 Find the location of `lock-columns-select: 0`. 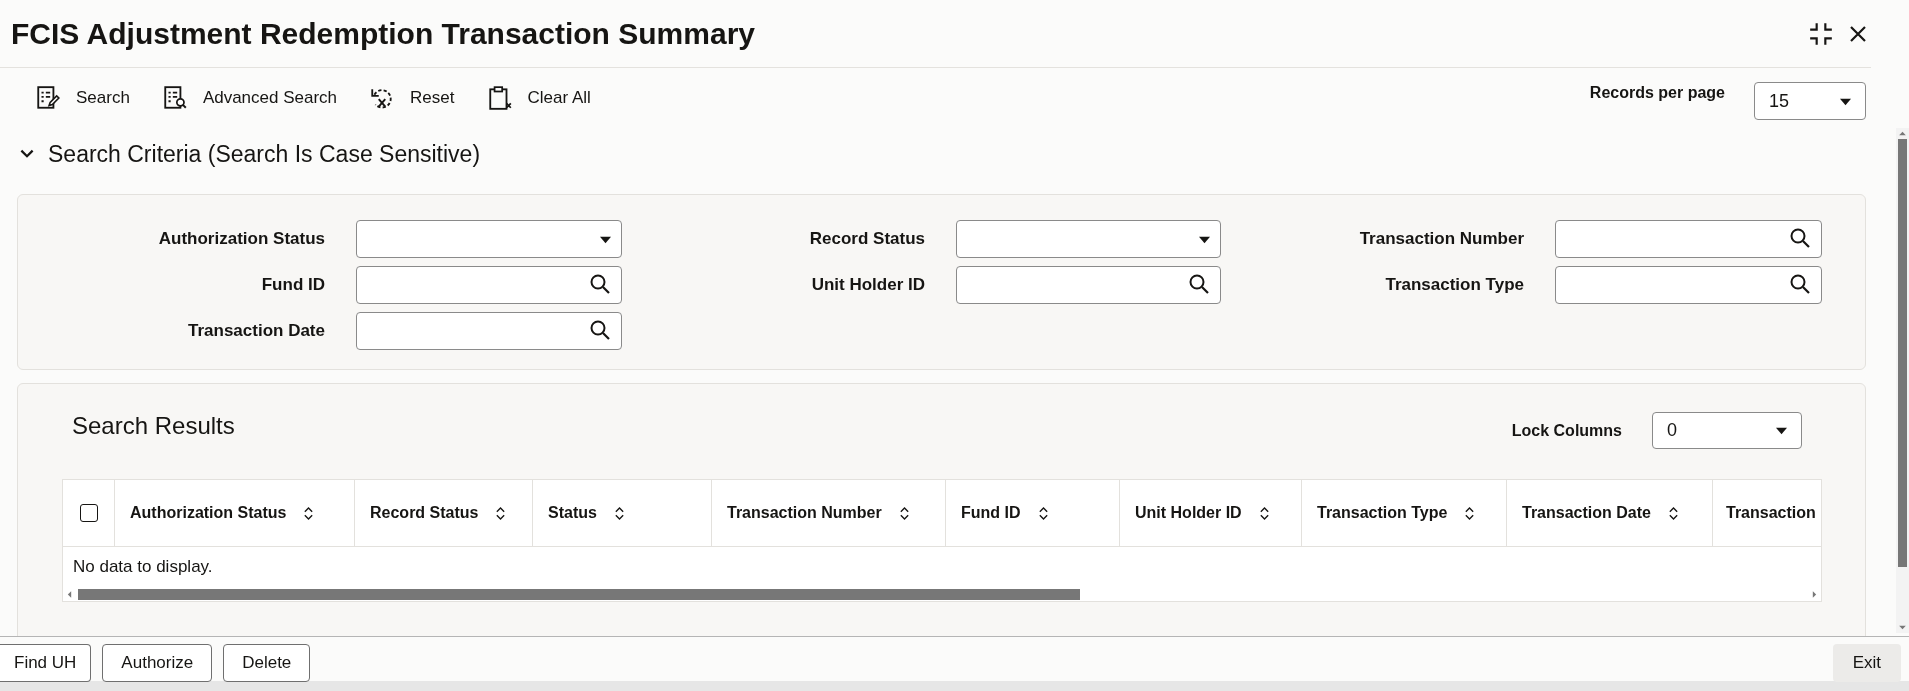

lock-columns-select: 0 is located at coordinates (1727, 430).